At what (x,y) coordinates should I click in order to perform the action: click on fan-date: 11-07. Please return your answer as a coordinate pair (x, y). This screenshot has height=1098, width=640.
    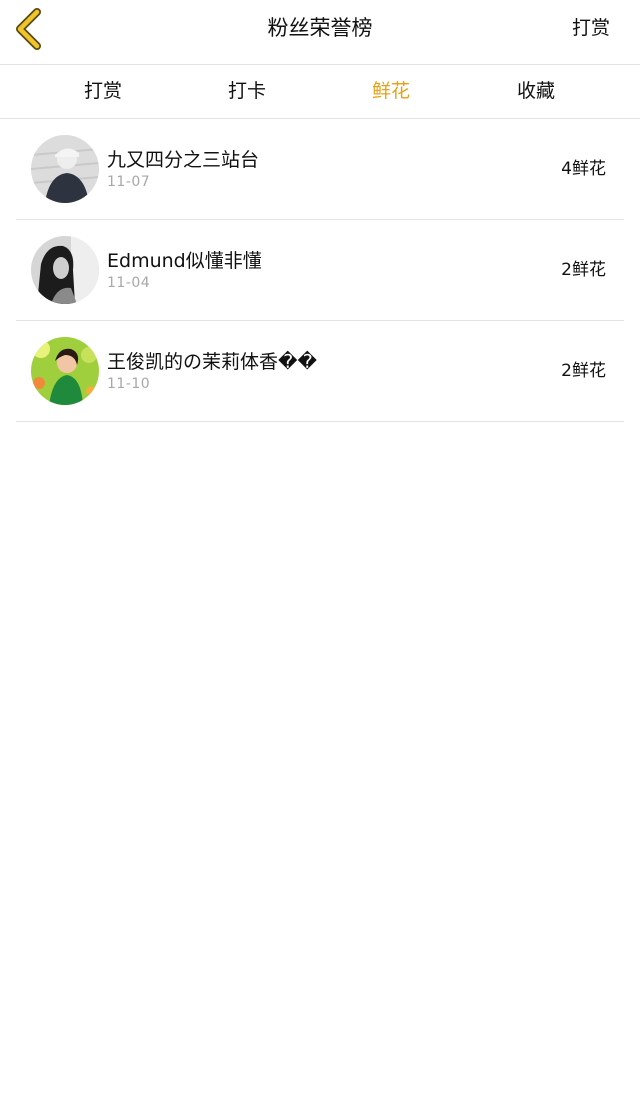
    Looking at the image, I should click on (129, 182).